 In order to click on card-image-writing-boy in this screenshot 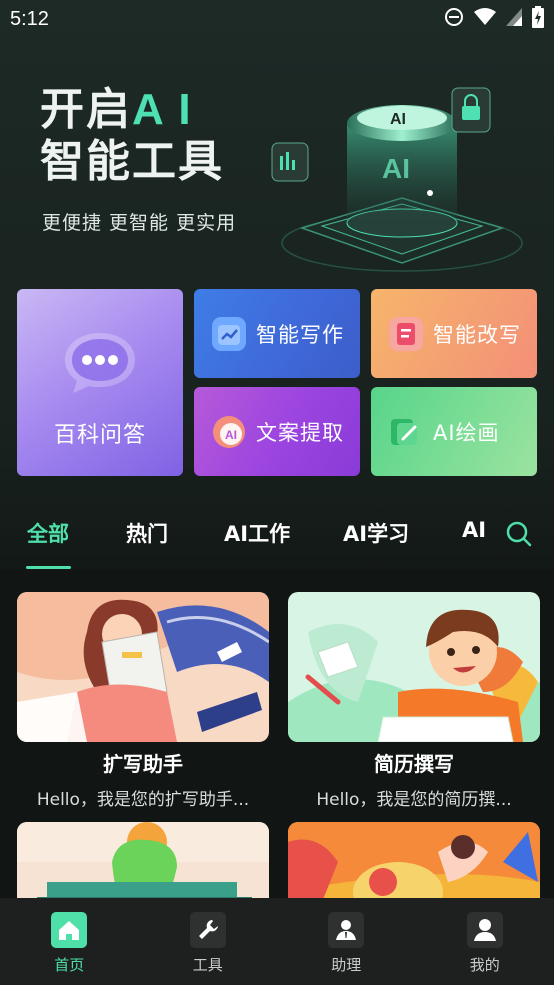, I will do `click(414, 667)`.